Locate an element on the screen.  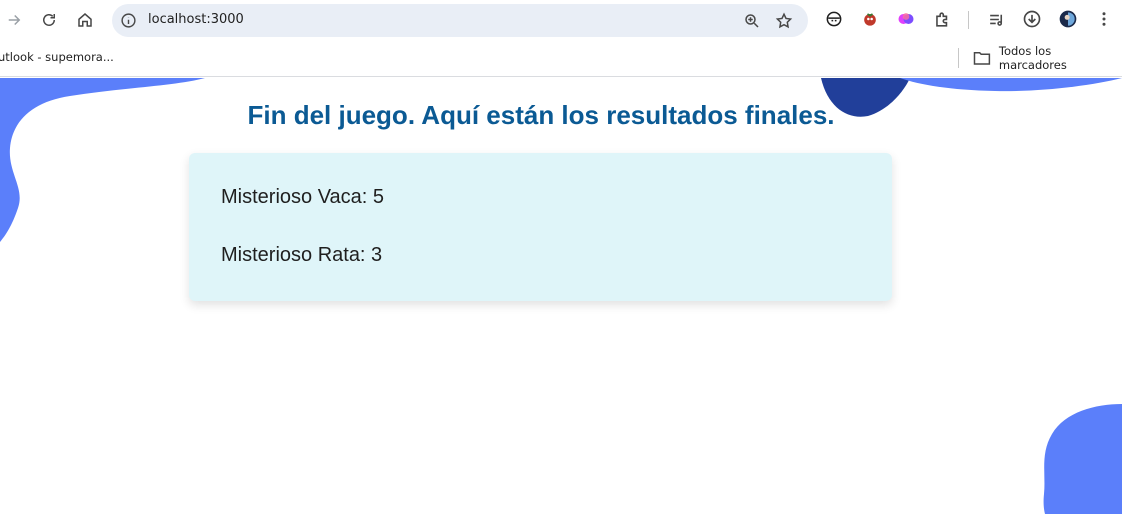
extension-mask-button is located at coordinates (834, 19).